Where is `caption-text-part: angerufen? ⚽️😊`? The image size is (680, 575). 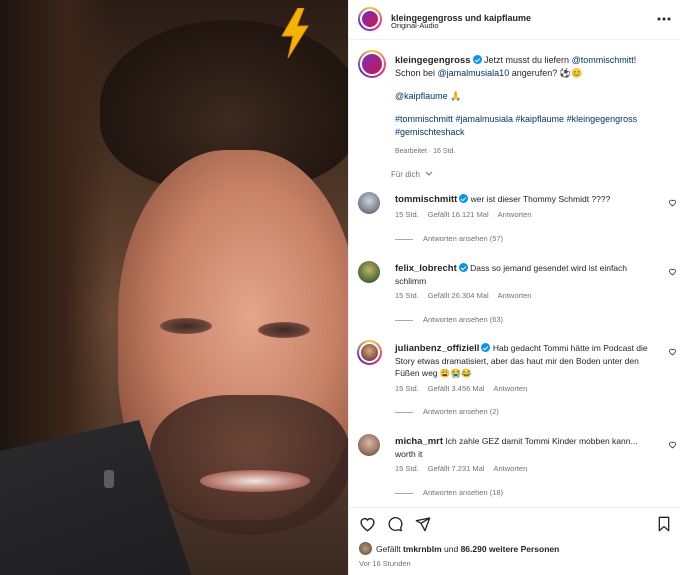 caption-text-part: angerufen? ⚽️😊 is located at coordinates (546, 73).